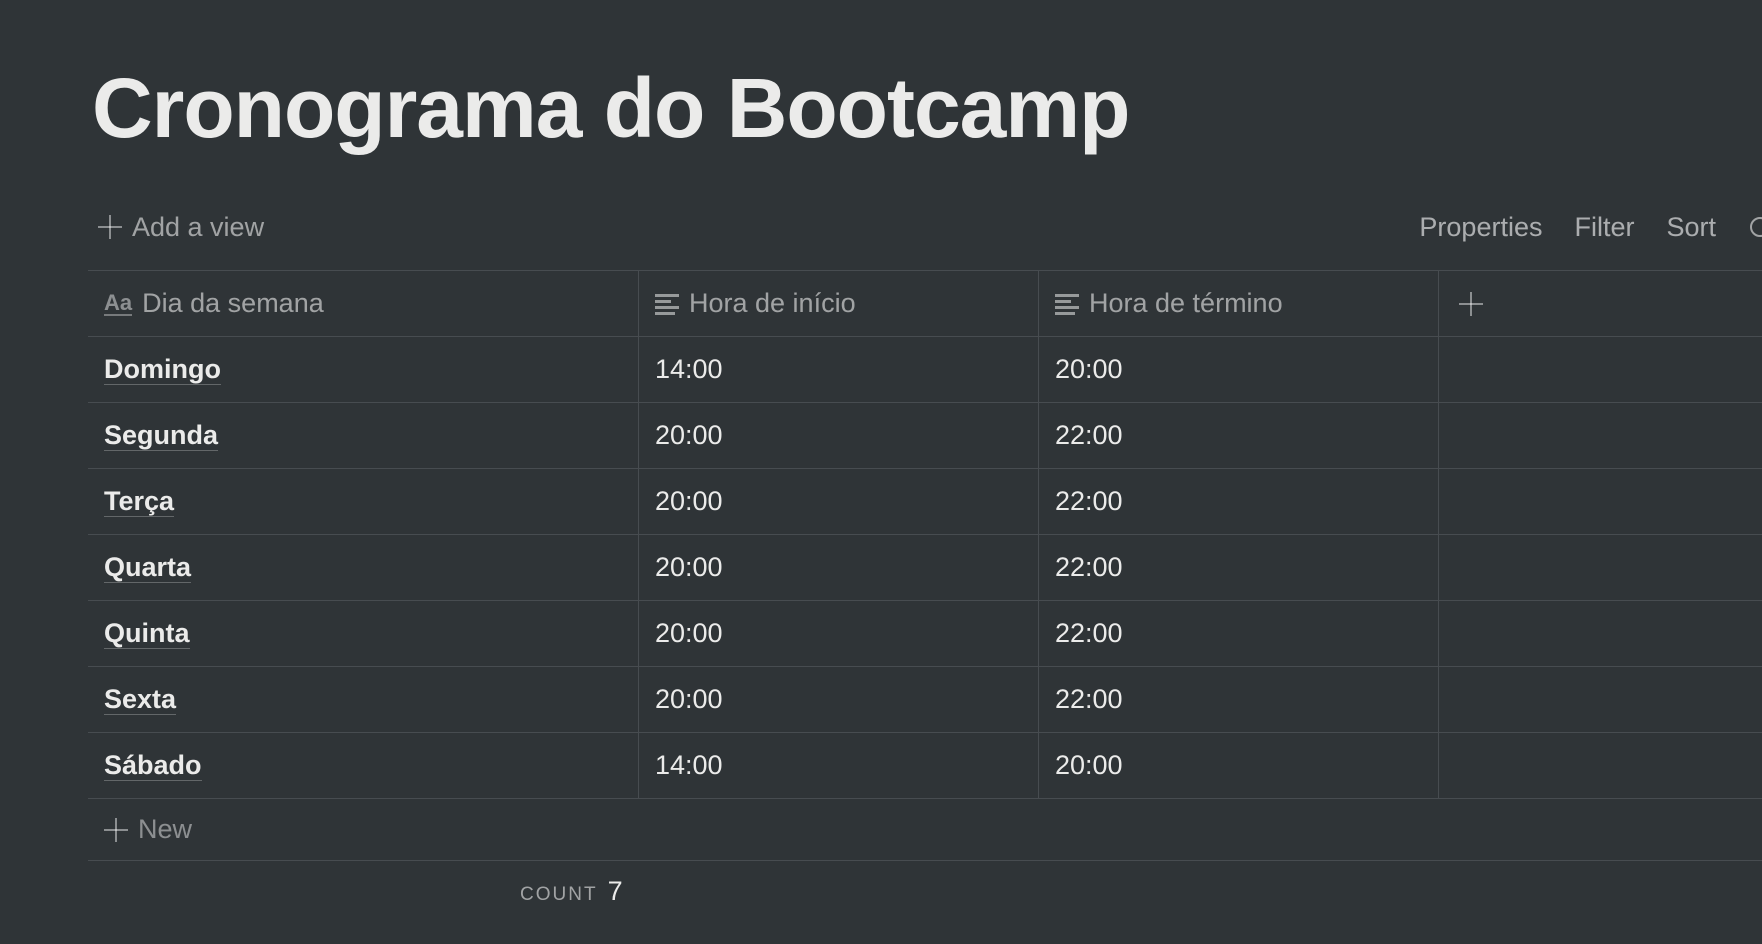  I want to click on new-row-label: New, so click(165, 829).